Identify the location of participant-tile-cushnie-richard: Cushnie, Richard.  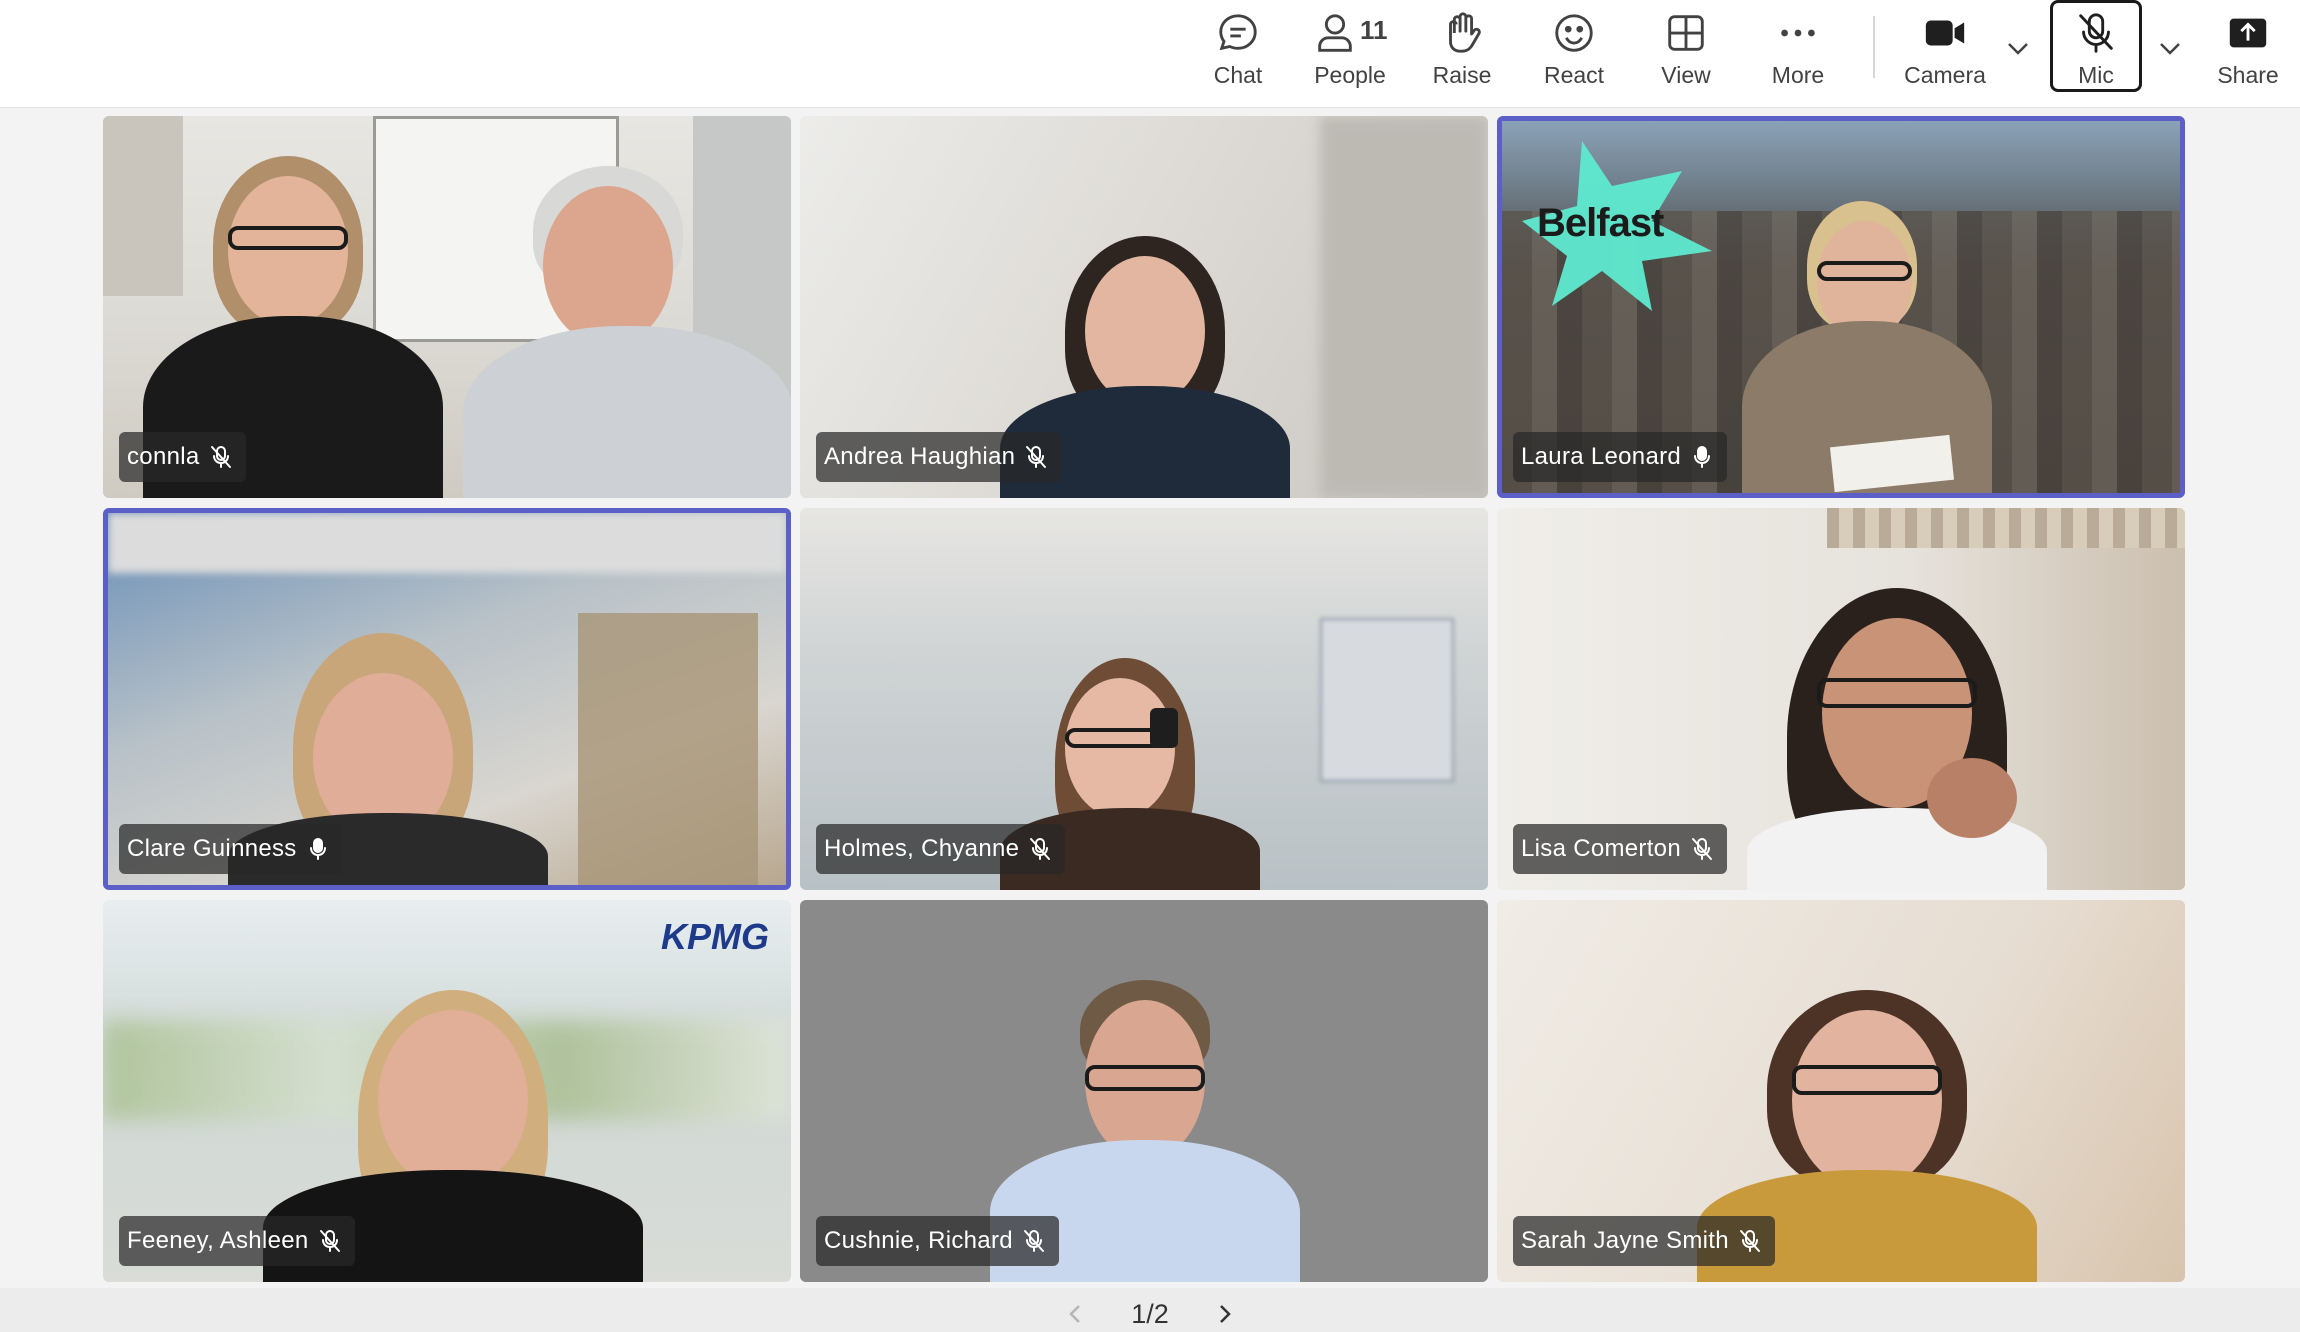
(1144, 1091).